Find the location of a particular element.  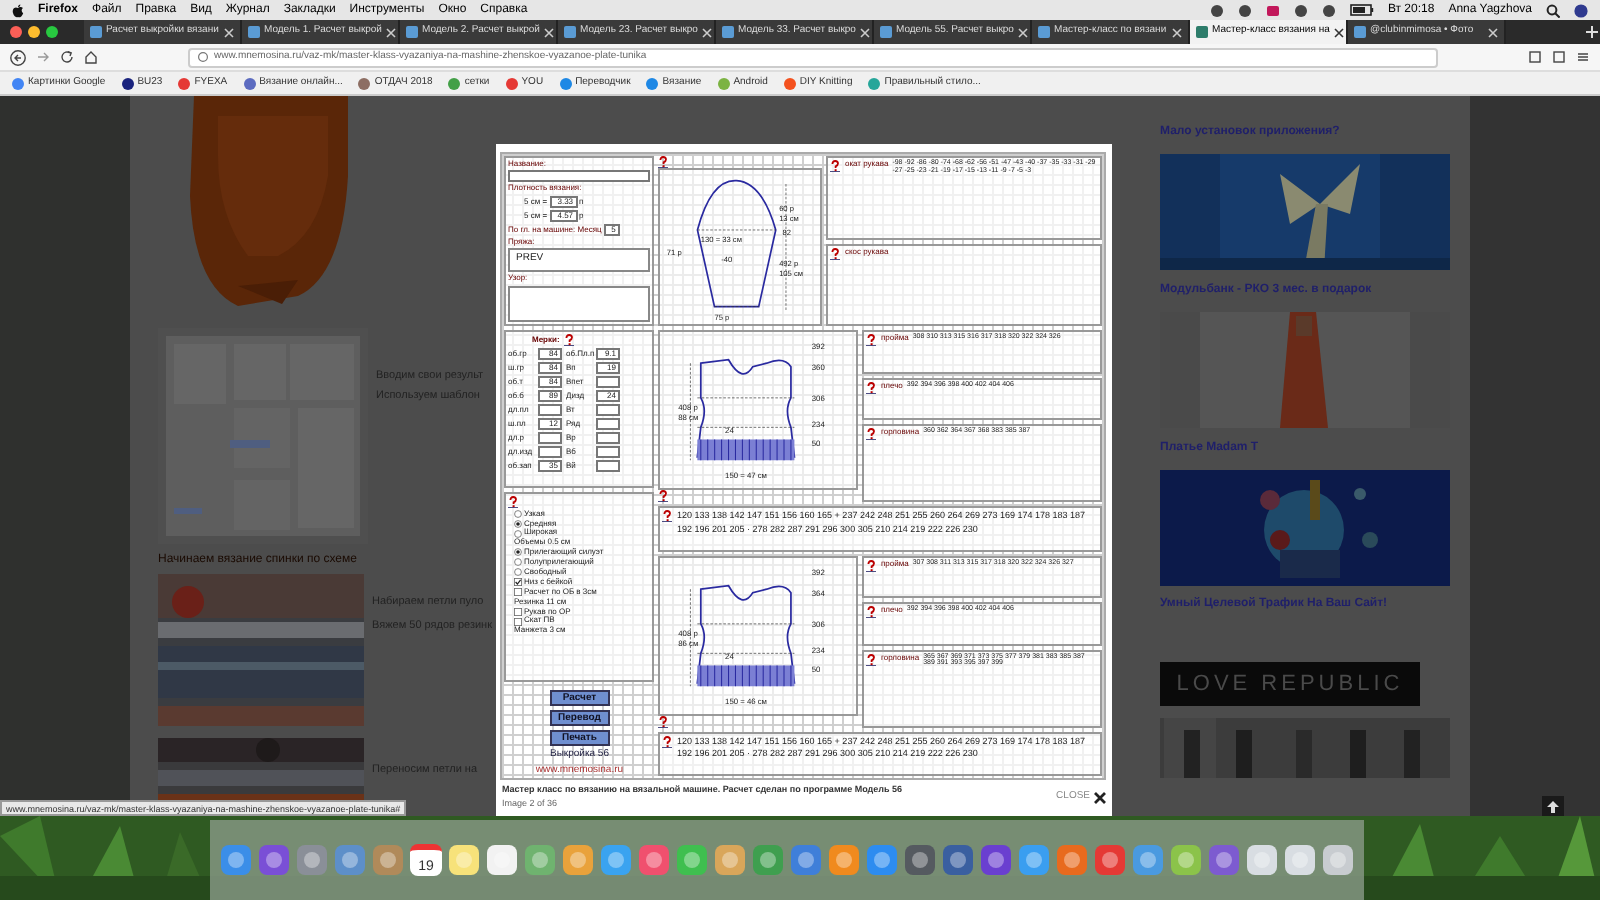

menu-icon is located at coordinates (1583, 57).